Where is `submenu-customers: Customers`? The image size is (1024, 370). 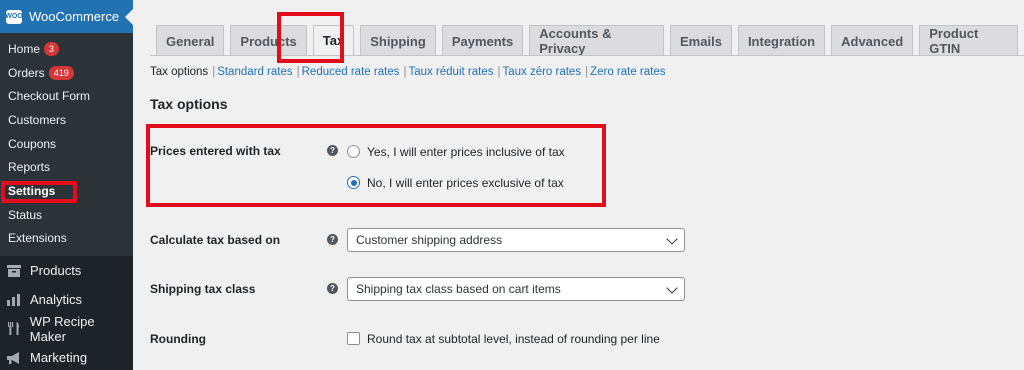 submenu-customers: Customers is located at coordinates (66, 120).